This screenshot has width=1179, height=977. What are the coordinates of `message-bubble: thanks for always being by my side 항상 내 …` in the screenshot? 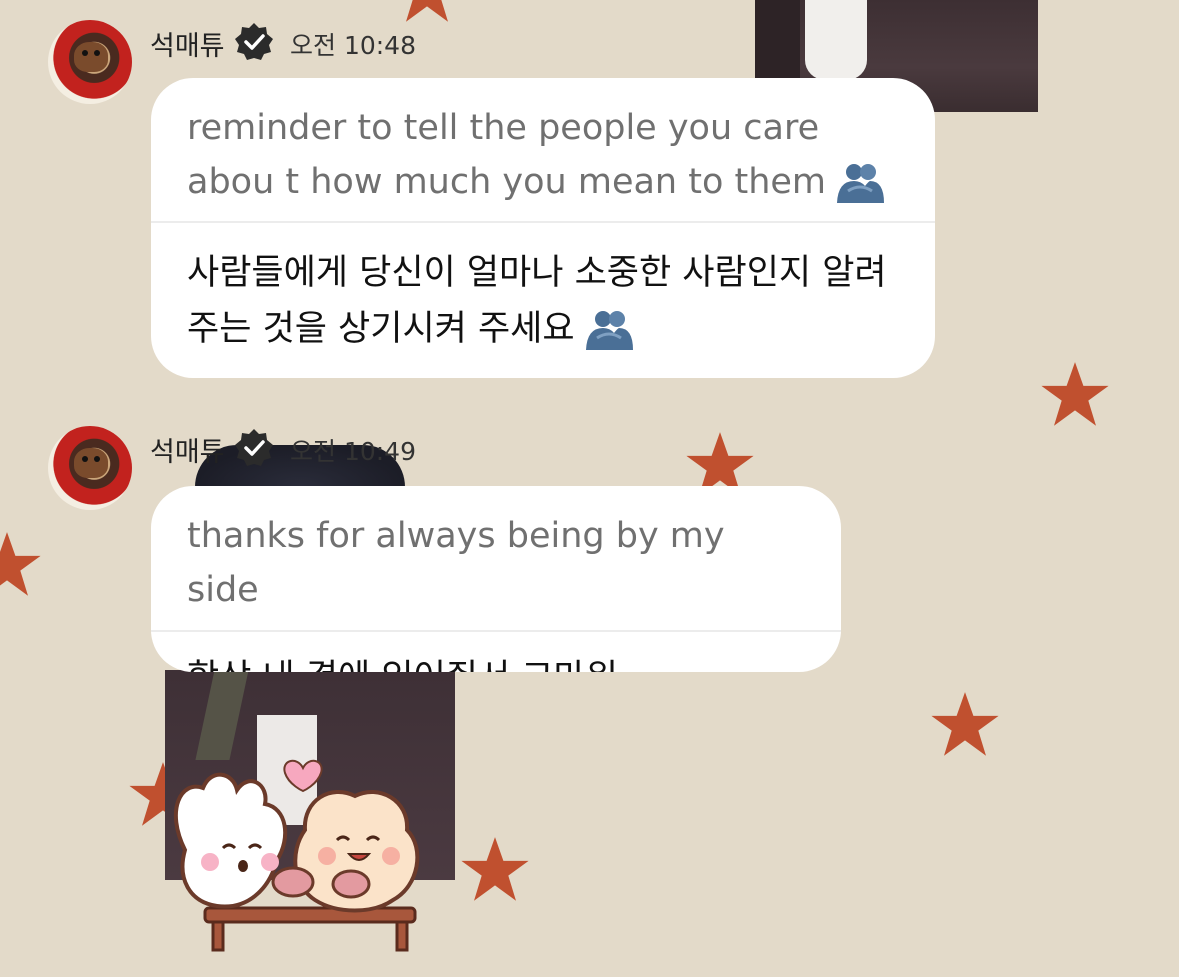 It's located at (496, 579).